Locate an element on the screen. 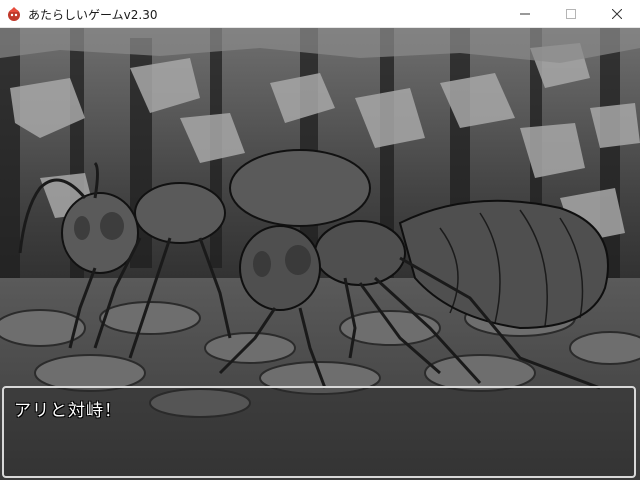  rpg-app-icon is located at coordinates (14, 14).